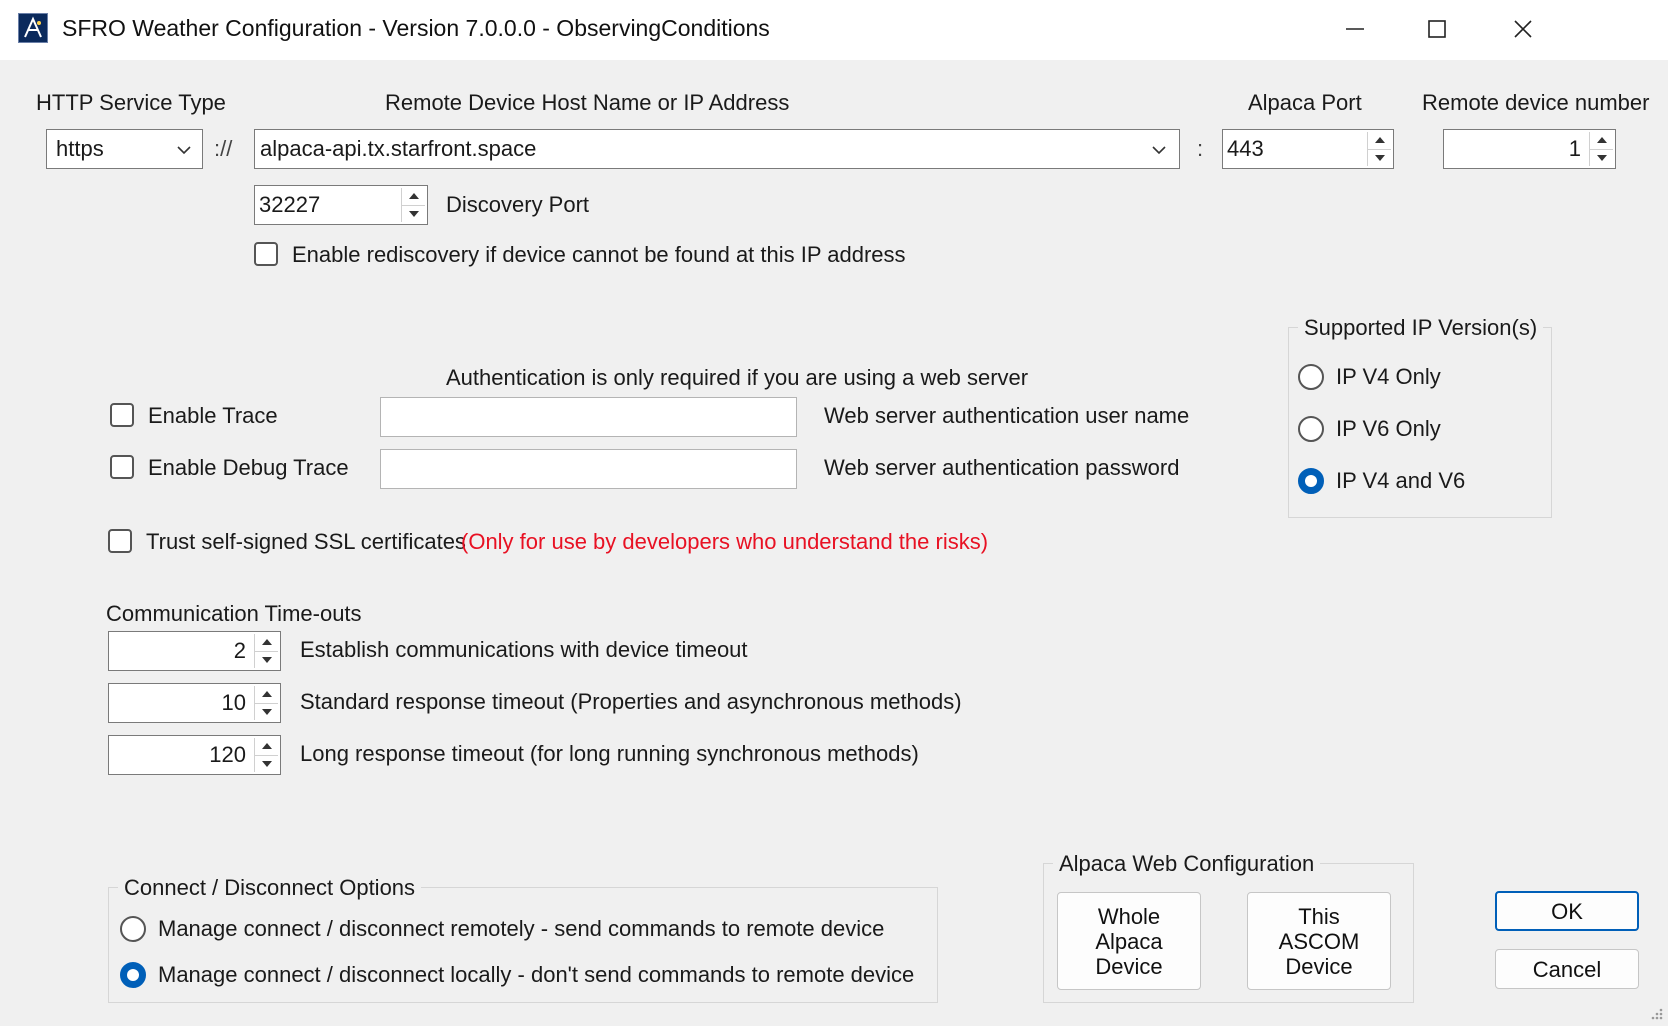  I want to click on establish-timeout-spinner: 2, so click(194, 651).